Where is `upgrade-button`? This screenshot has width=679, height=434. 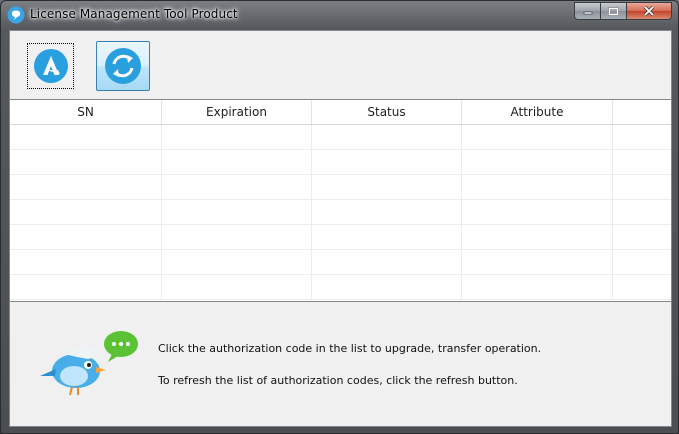
upgrade-button is located at coordinates (50, 66).